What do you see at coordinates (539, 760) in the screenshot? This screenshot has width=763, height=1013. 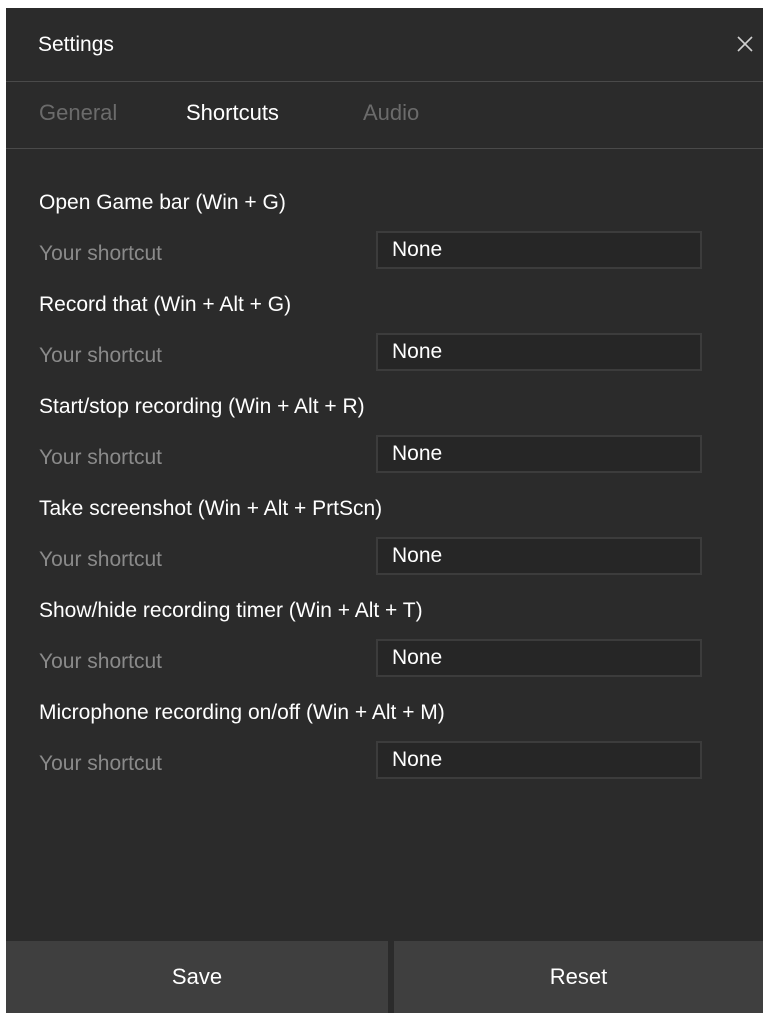 I see `shortcut-input` at bounding box center [539, 760].